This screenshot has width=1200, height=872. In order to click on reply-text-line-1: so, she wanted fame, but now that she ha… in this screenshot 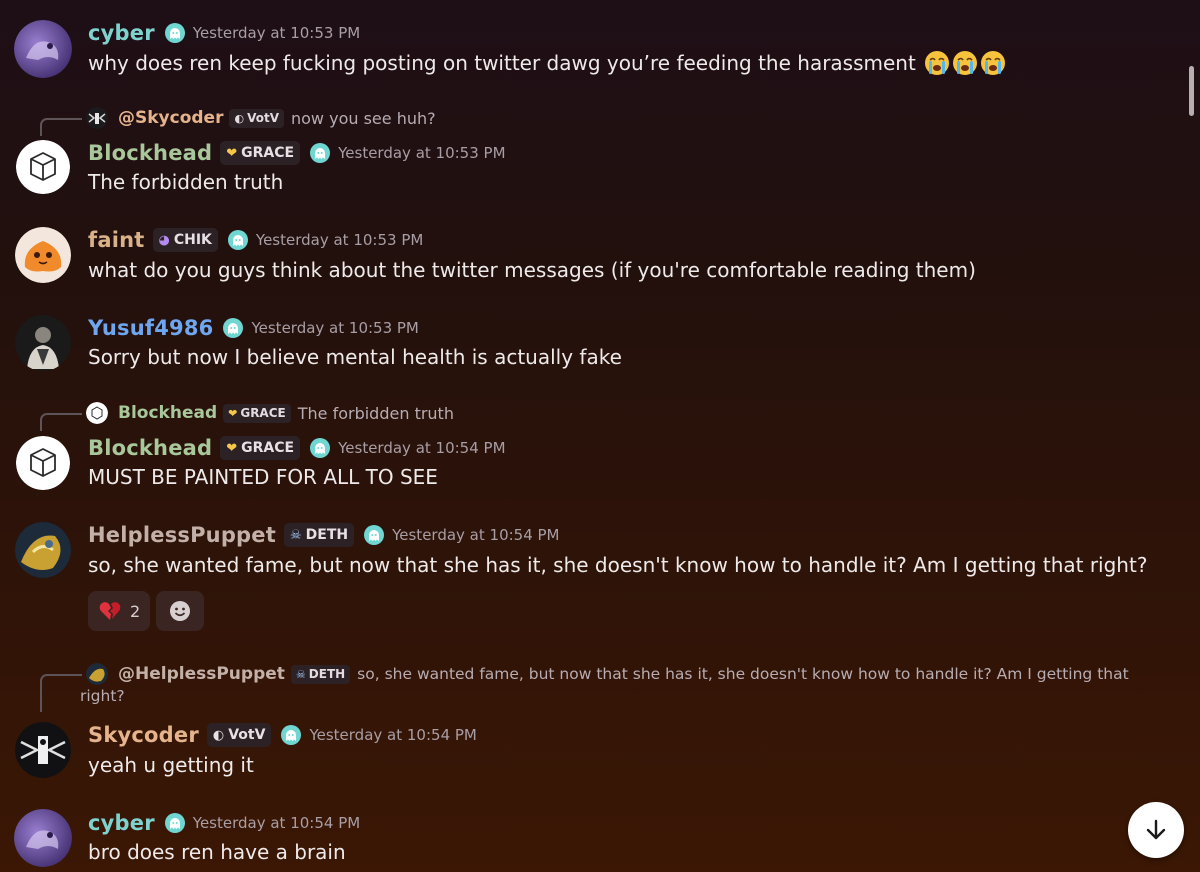, I will do `click(743, 674)`.